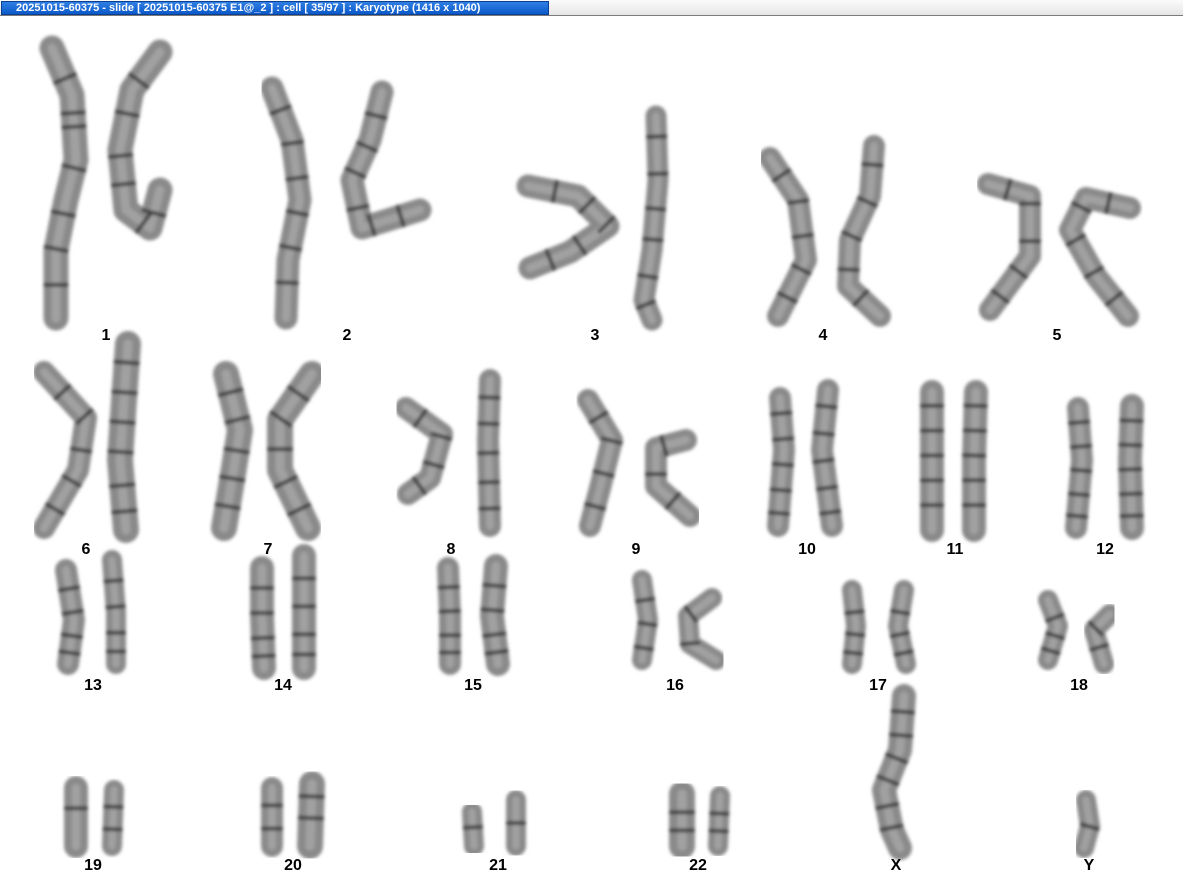  What do you see at coordinates (823, 335) in the screenshot?
I see `chromosome-label-4: 4` at bounding box center [823, 335].